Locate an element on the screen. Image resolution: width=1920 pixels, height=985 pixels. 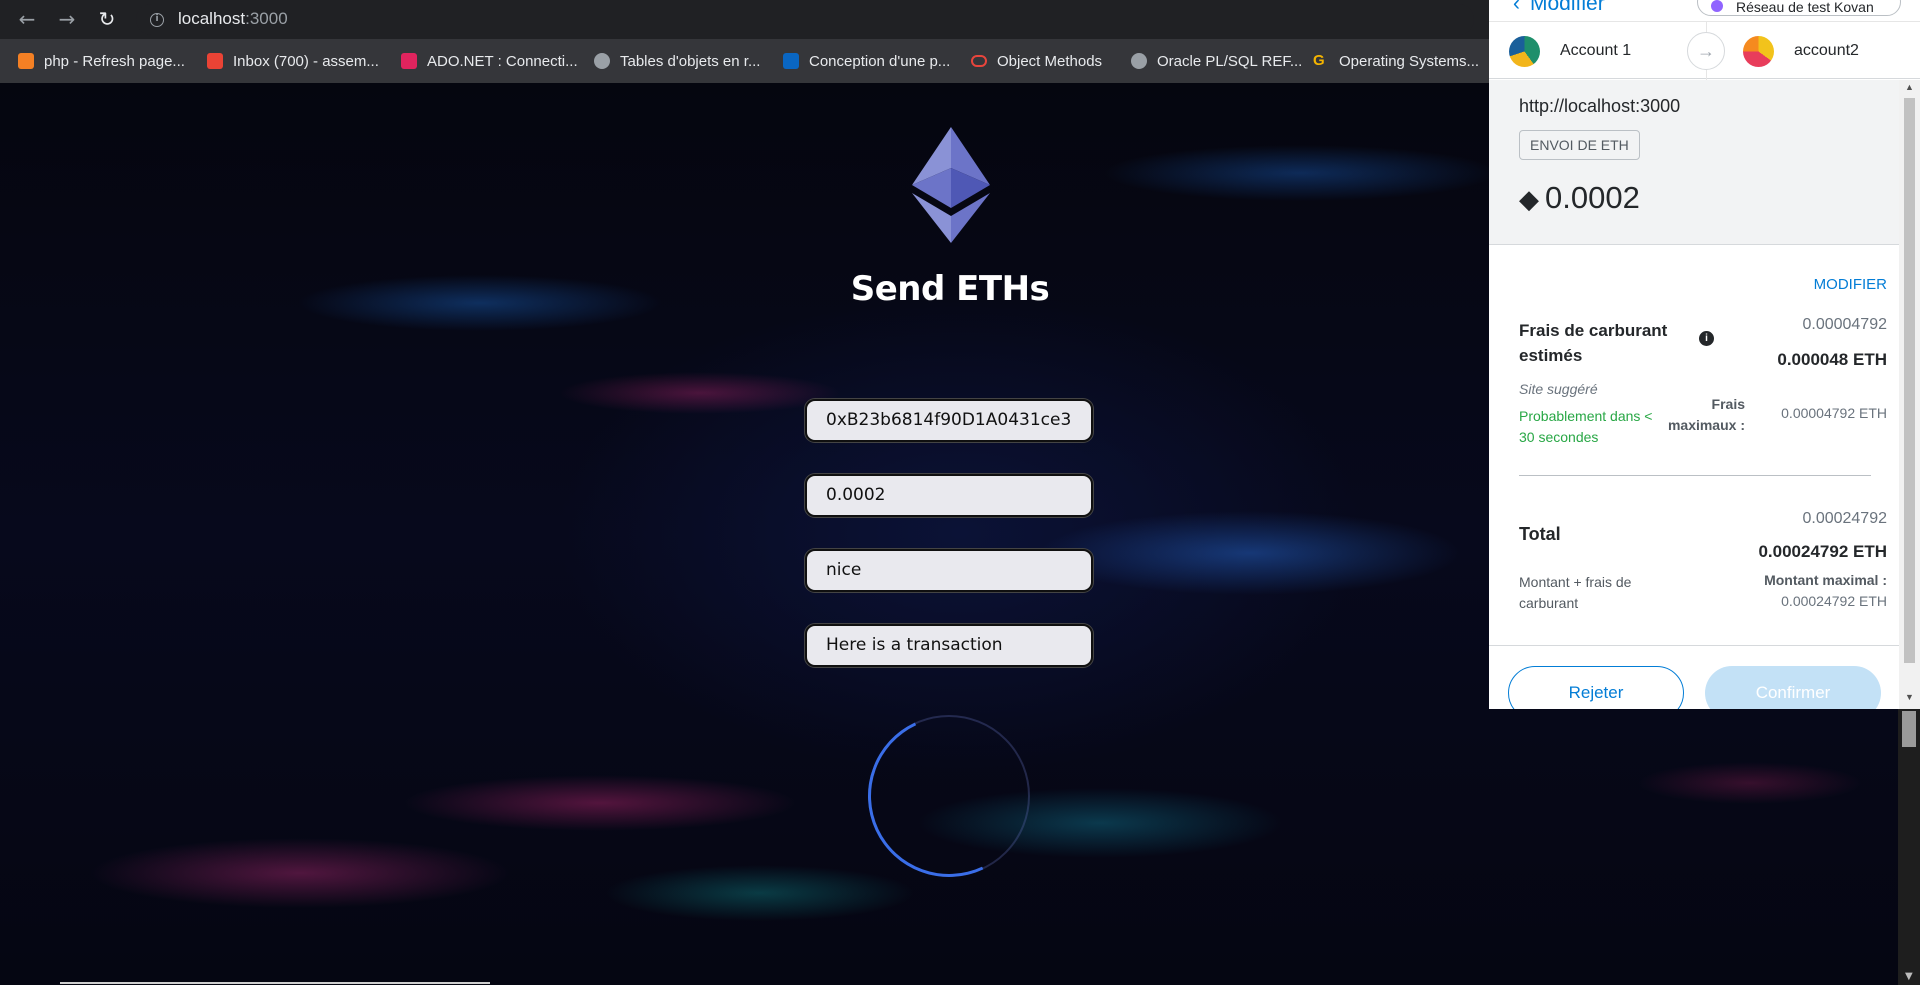
gmail-icon is located at coordinates (215, 61).